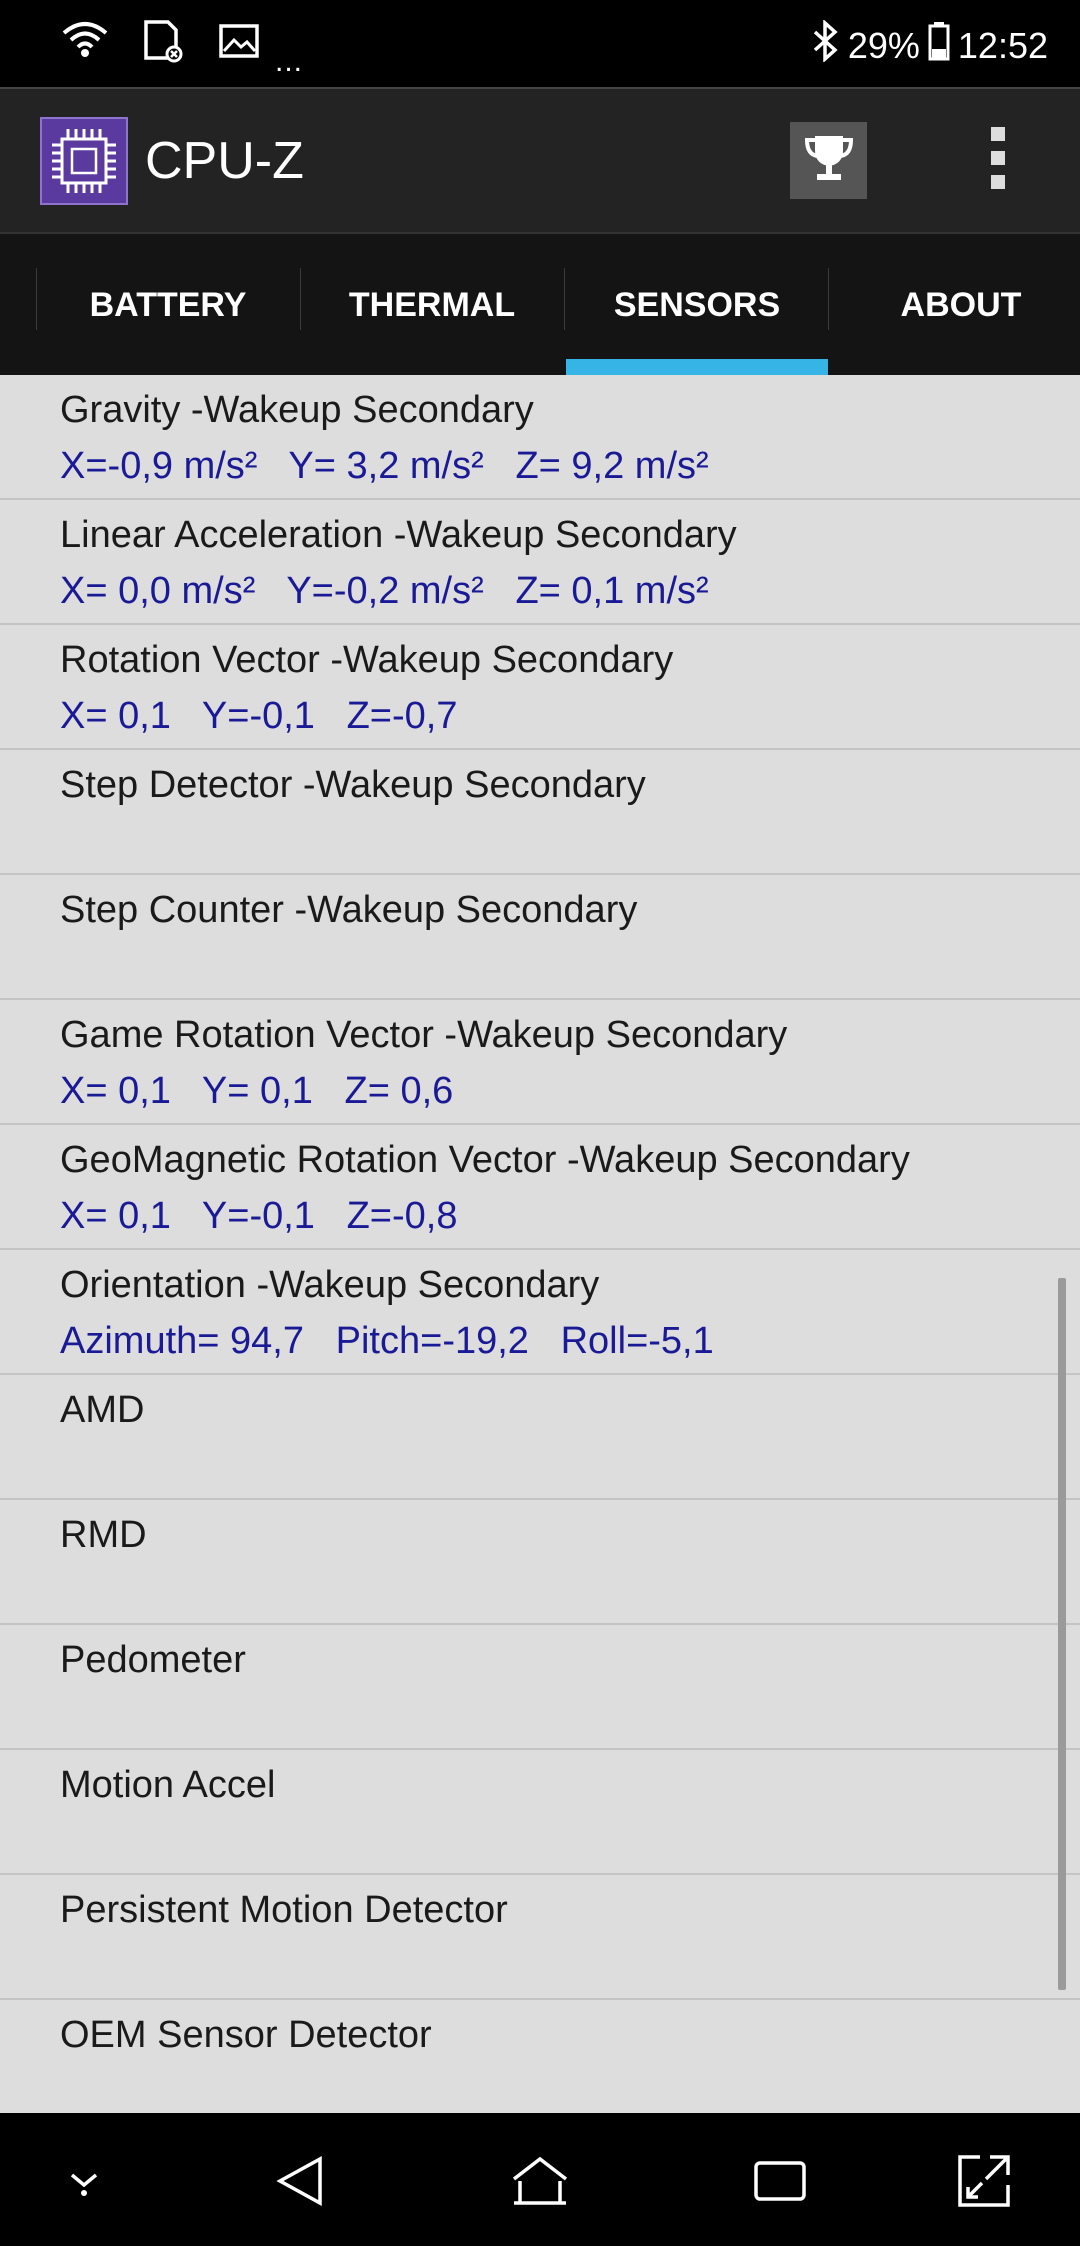  I want to click on list-item: Step Detector -Wakeup Secondary, so click(540, 812).